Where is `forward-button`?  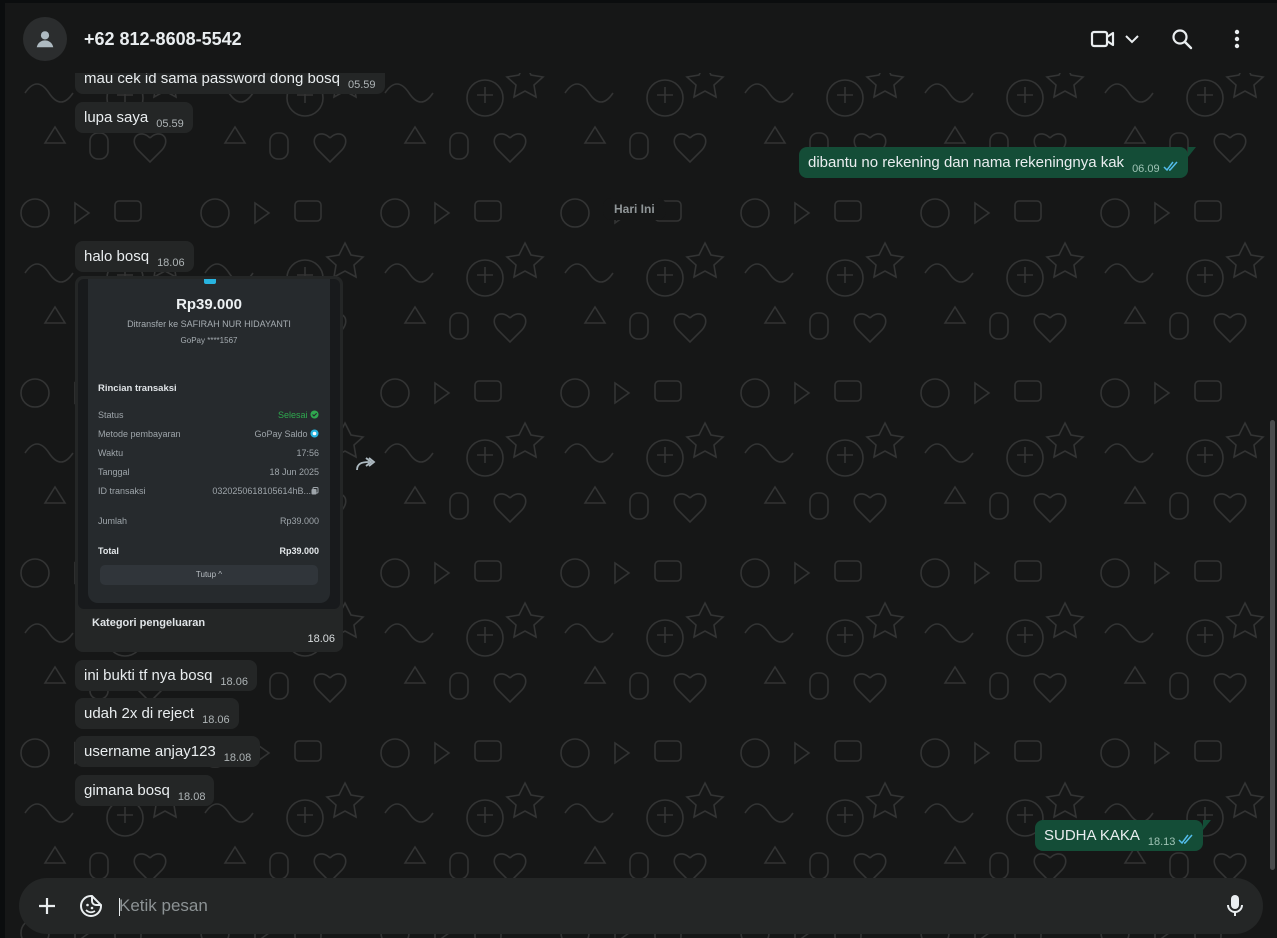
forward-button is located at coordinates (365, 466).